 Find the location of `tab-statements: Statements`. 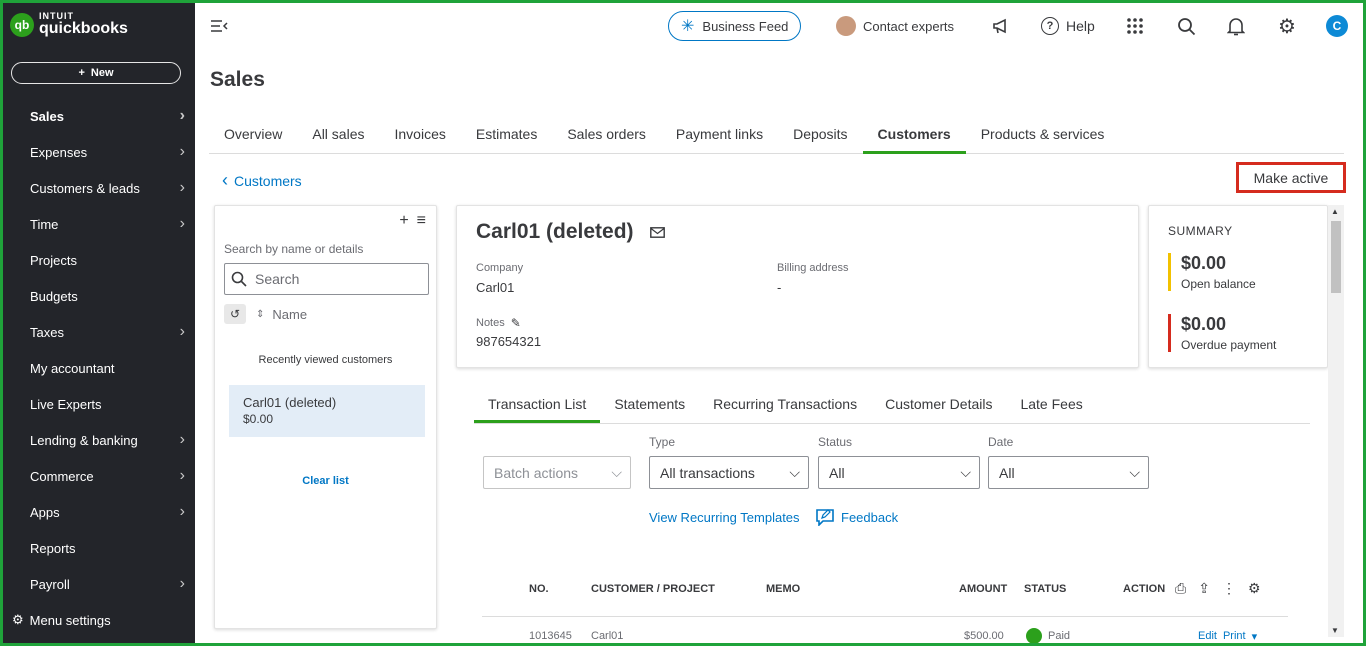

tab-statements: Statements is located at coordinates (649, 406).